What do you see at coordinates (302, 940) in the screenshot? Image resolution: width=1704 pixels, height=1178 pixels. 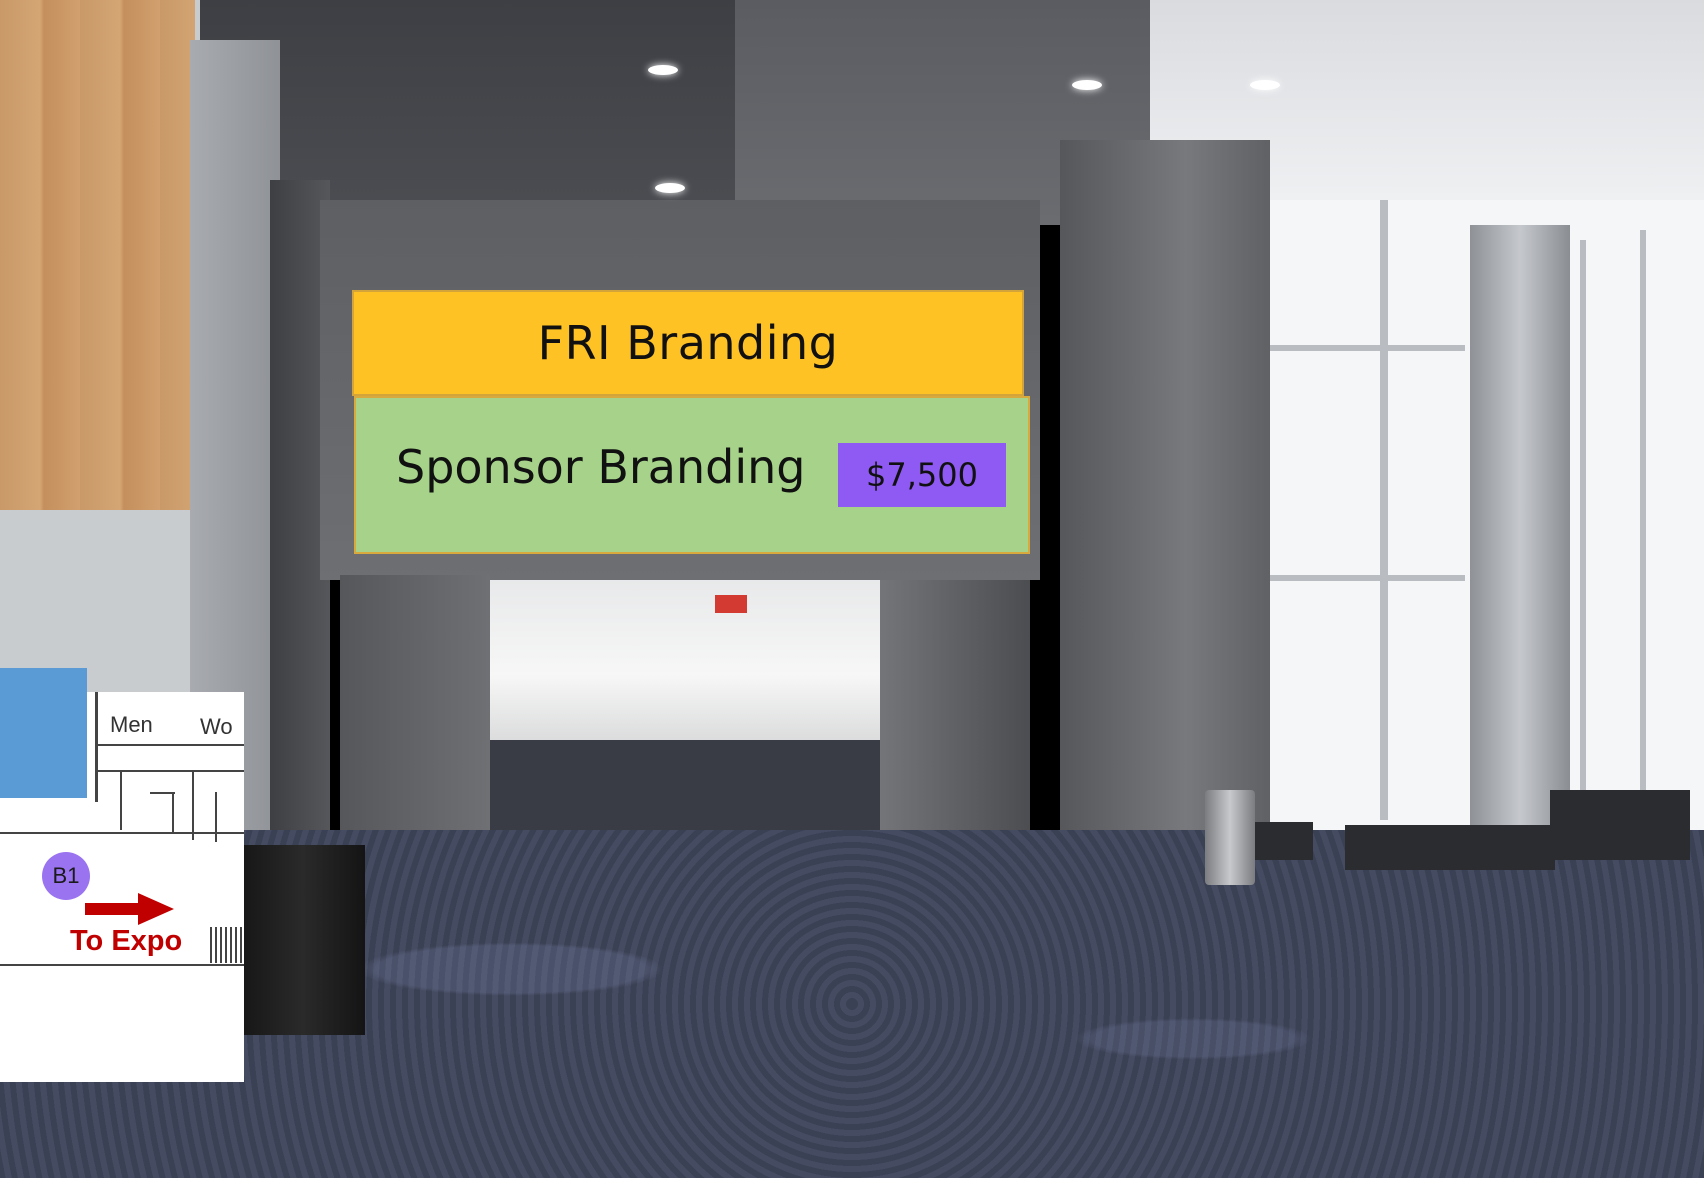 I see `draped-table` at bounding box center [302, 940].